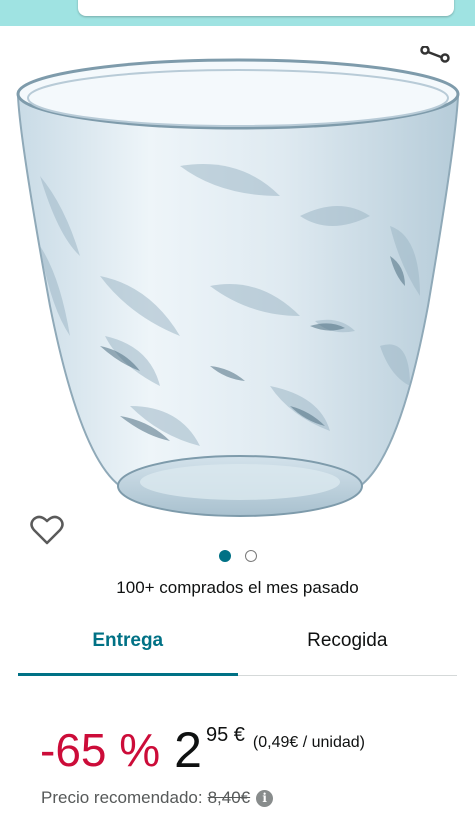 Image resolution: width=475 pixels, height=821 pixels. Describe the element at coordinates (266, 8) in the screenshot. I see `search-input` at that location.